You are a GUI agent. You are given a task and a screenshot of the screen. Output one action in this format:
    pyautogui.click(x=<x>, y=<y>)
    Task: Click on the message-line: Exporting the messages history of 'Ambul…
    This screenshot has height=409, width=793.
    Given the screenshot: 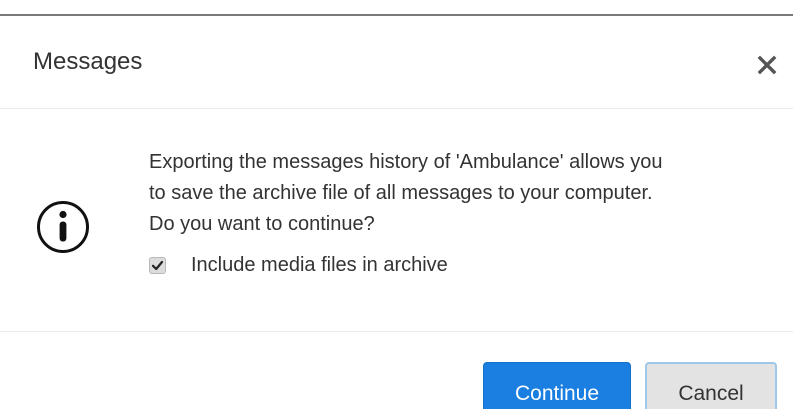 What is the action you would take?
    pyautogui.click(x=406, y=162)
    